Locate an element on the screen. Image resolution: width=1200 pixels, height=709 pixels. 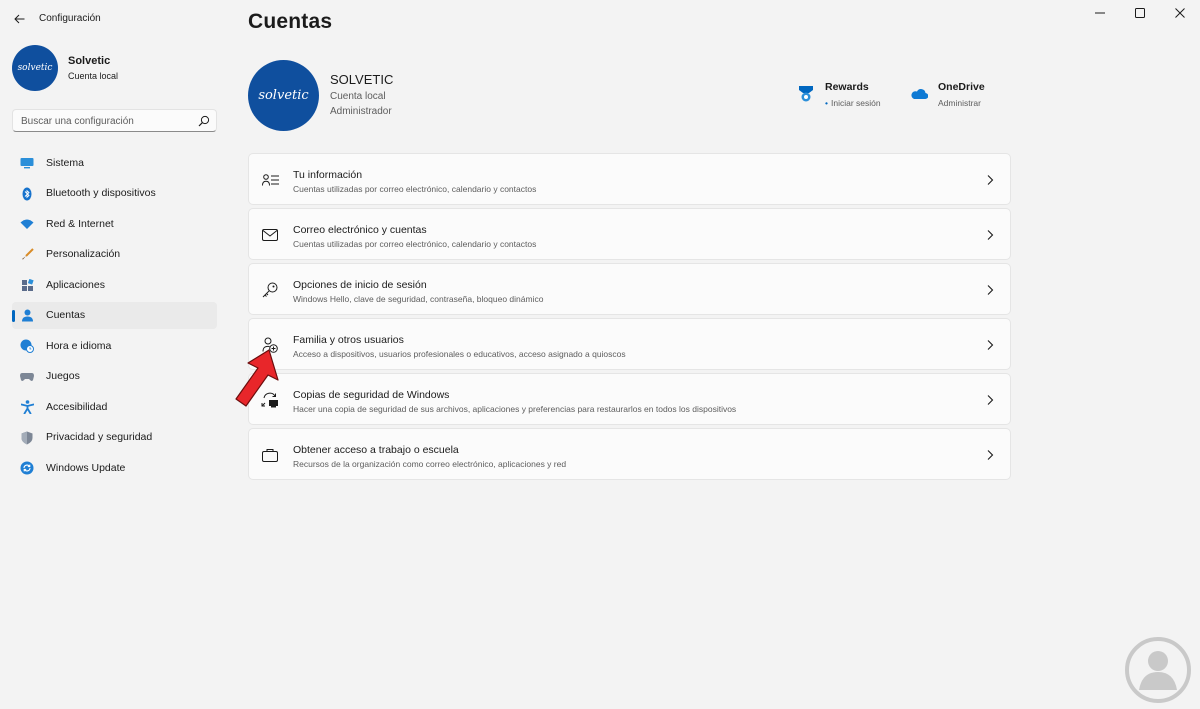
shield-icon is located at coordinates (27, 438).